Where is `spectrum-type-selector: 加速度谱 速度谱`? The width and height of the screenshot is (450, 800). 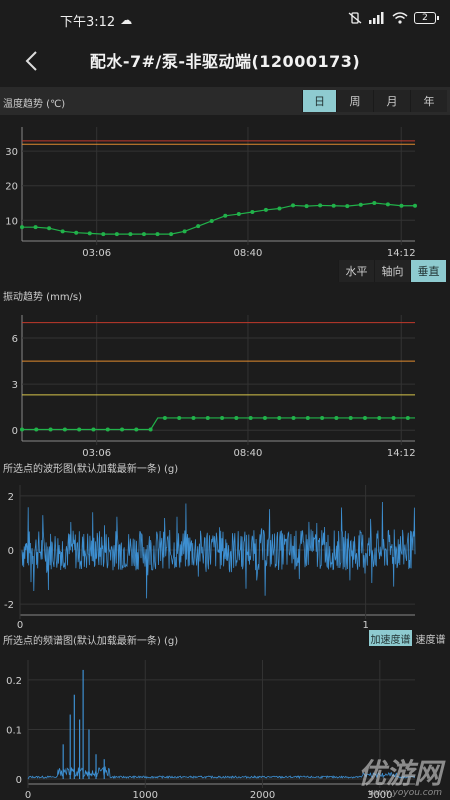 spectrum-type-selector: 加速度谱 速度谱 is located at coordinates (408, 638).